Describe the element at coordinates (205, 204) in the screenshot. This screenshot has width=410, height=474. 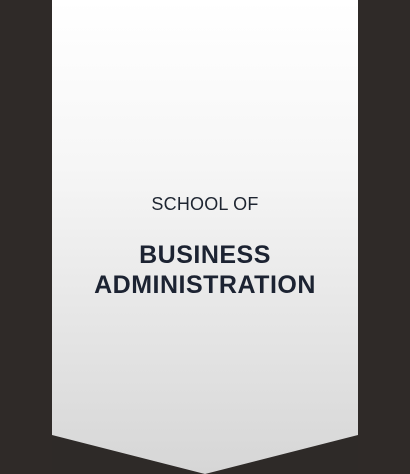
I see `banner-subtitle: SCHOOL OF` at that location.